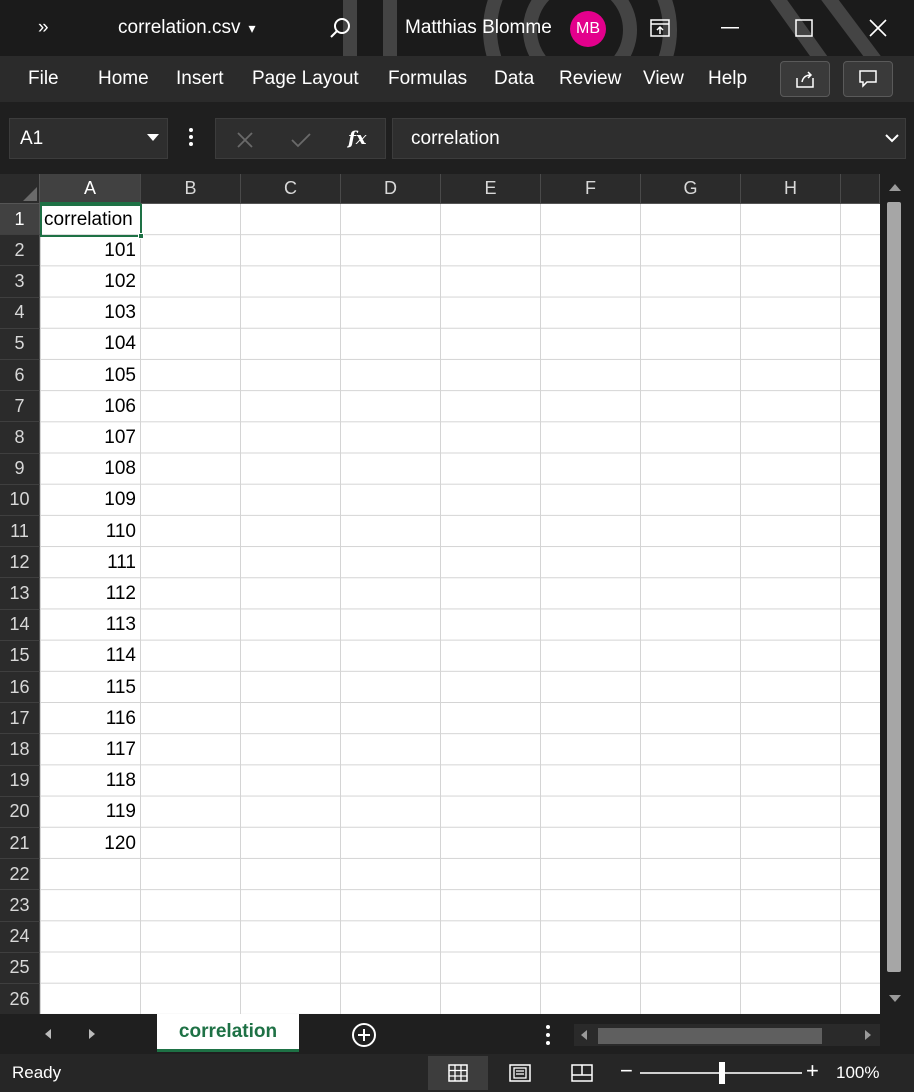 The height and width of the screenshot is (1092, 914). I want to click on cell-a12: 111, so click(90, 562).